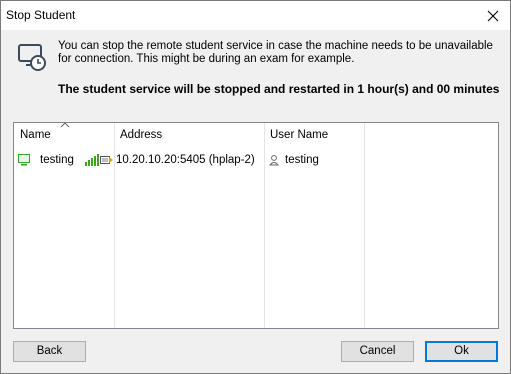 Image resolution: width=511 pixels, height=374 pixels. What do you see at coordinates (377, 351) in the screenshot?
I see `cancel-button: Cancel` at bounding box center [377, 351].